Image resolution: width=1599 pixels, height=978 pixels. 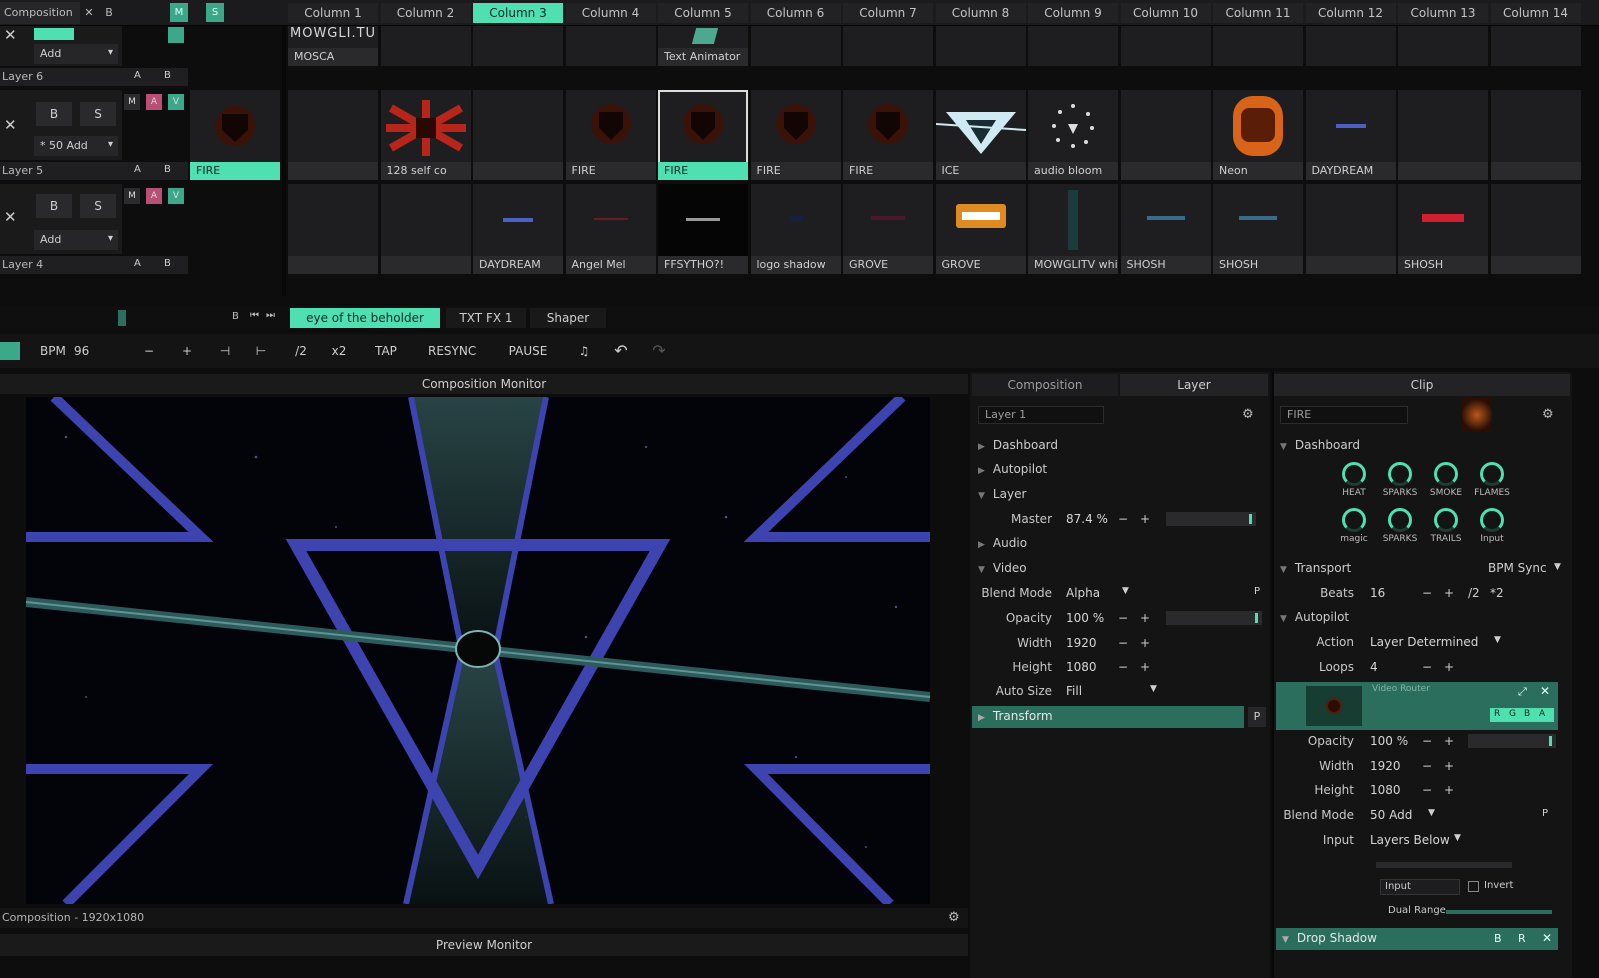 What do you see at coordinates (795, 229) in the screenshot?
I see `layer4-clip-6: logo shadow` at bounding box center [795, 229].